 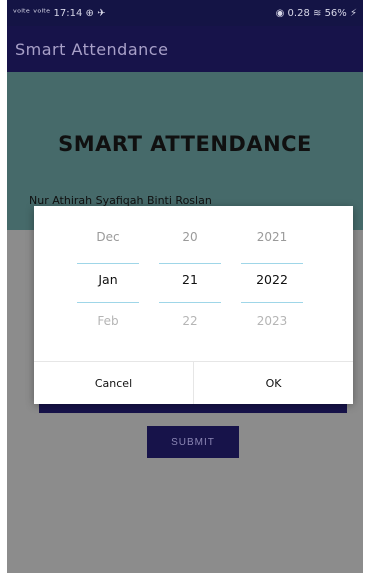 What do you see at coordinates (273, 383) in the screenshot?
I see `ok-button: OK` at bounding box center [273, 383].